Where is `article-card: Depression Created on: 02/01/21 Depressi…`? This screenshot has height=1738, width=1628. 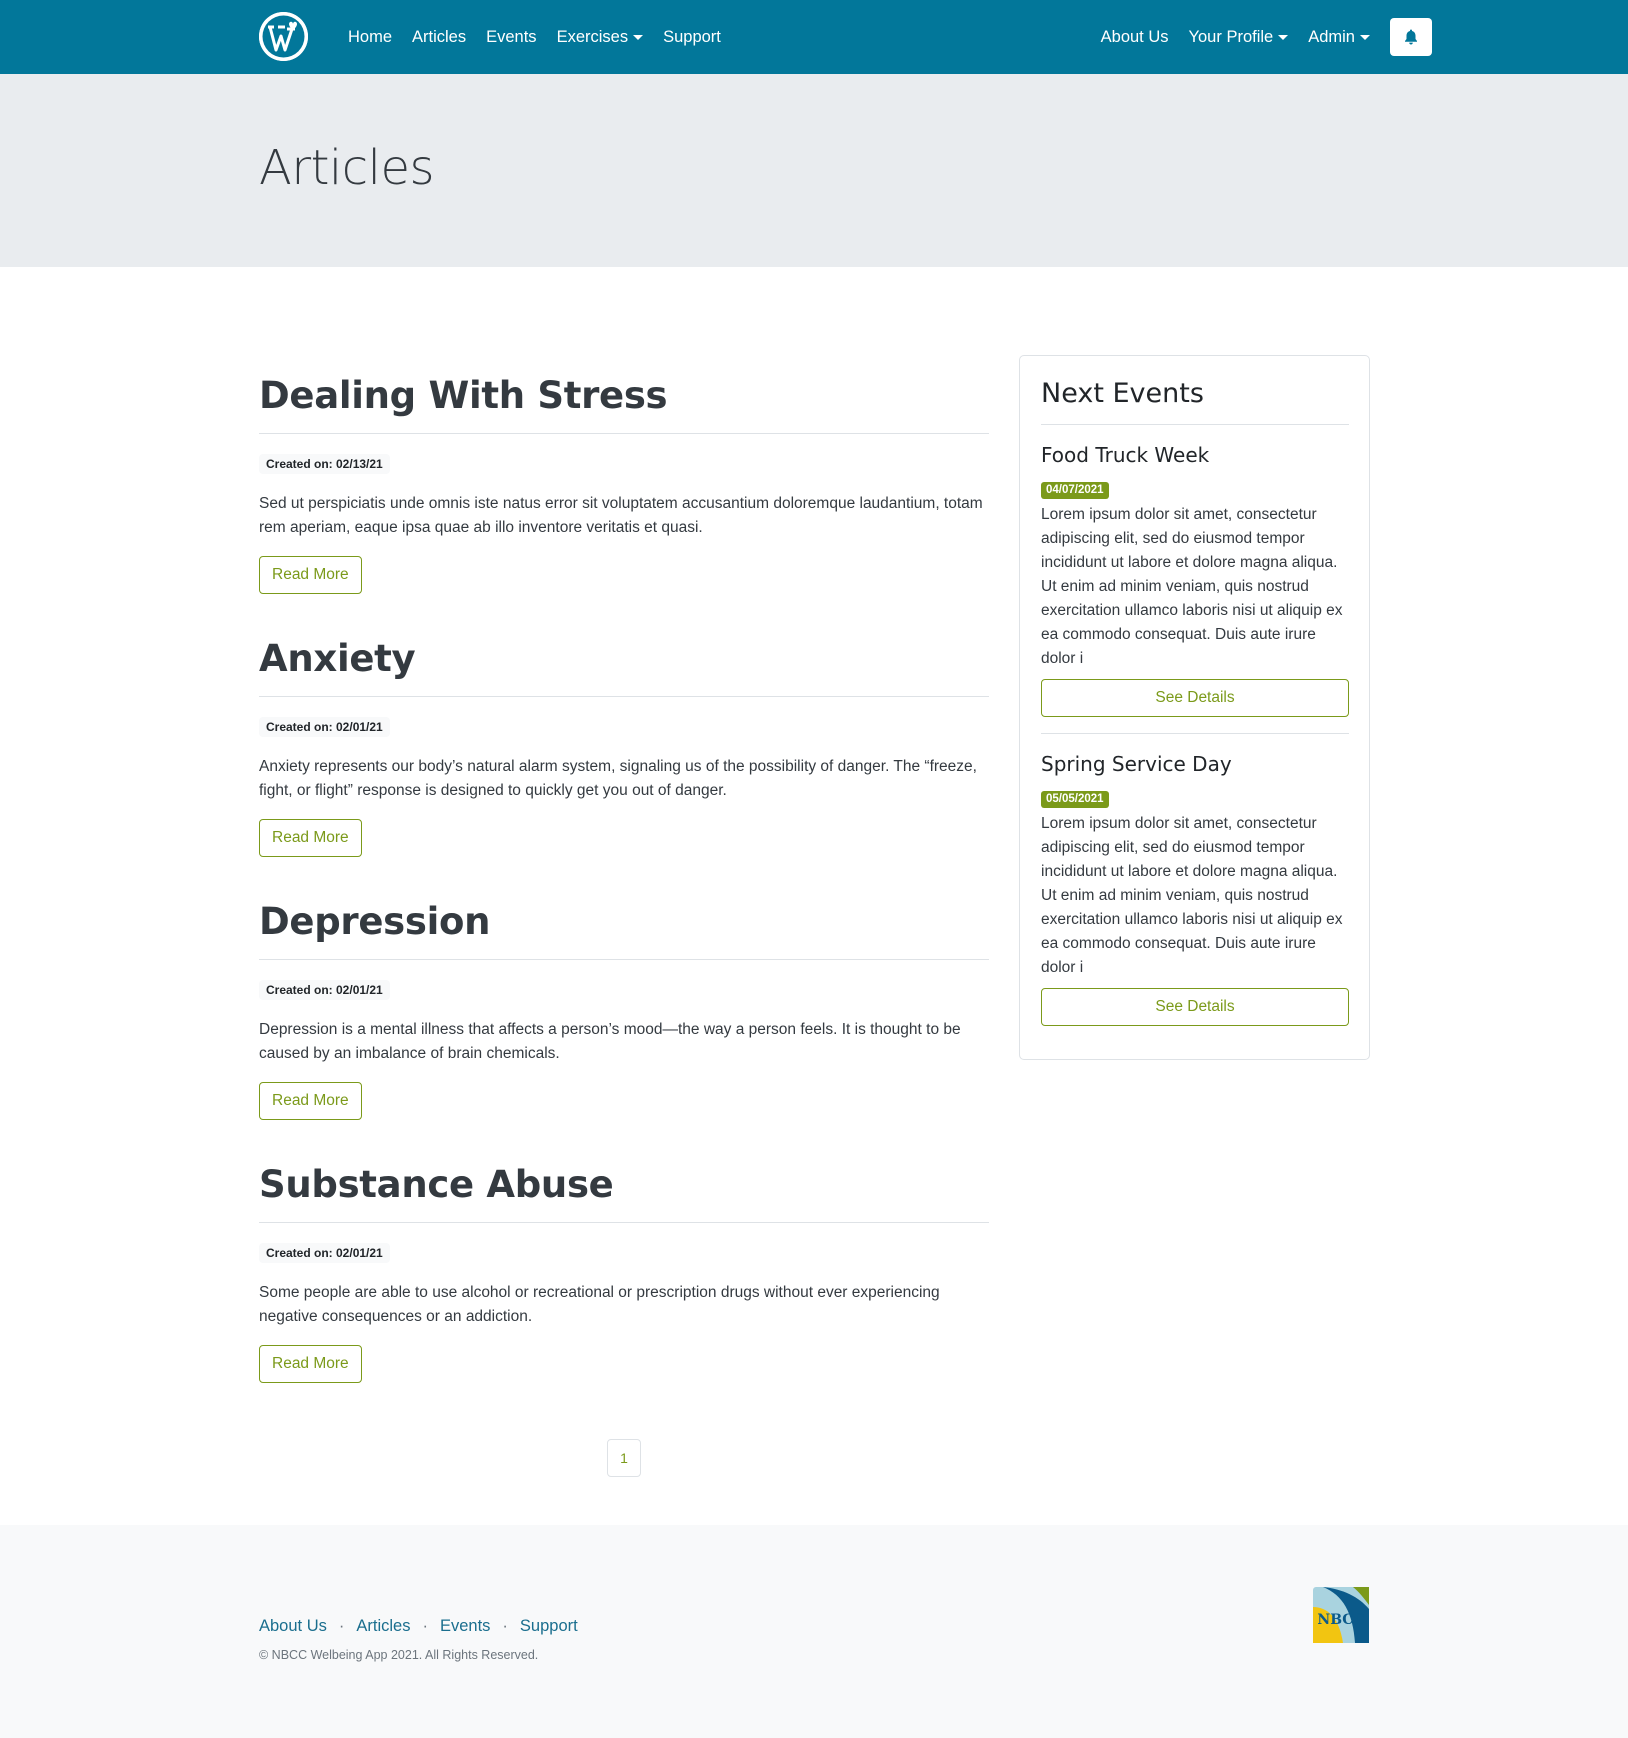 article-card: Depression Created on: 02/01/21 Depressi… is located at coordinates (624, 1021).